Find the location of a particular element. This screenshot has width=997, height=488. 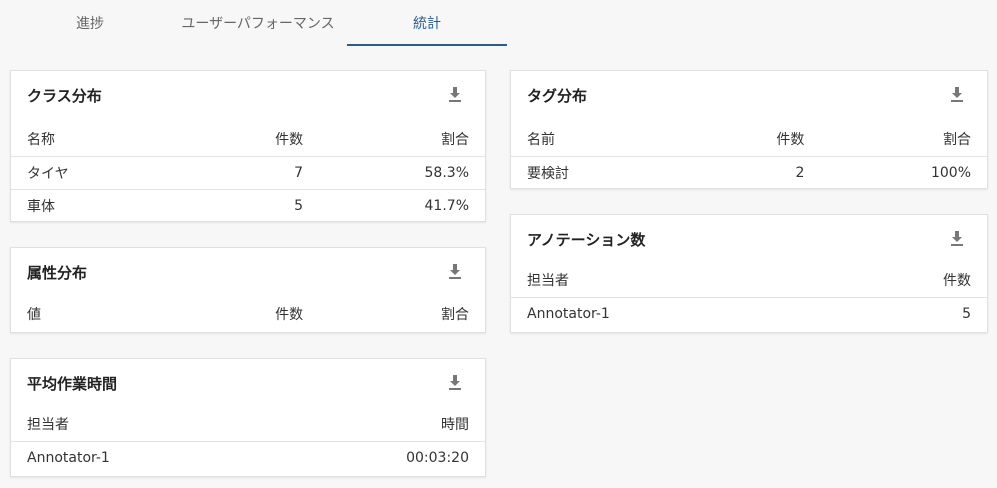

cell-ratio: 58.3% is located at coordinates (446, 172).